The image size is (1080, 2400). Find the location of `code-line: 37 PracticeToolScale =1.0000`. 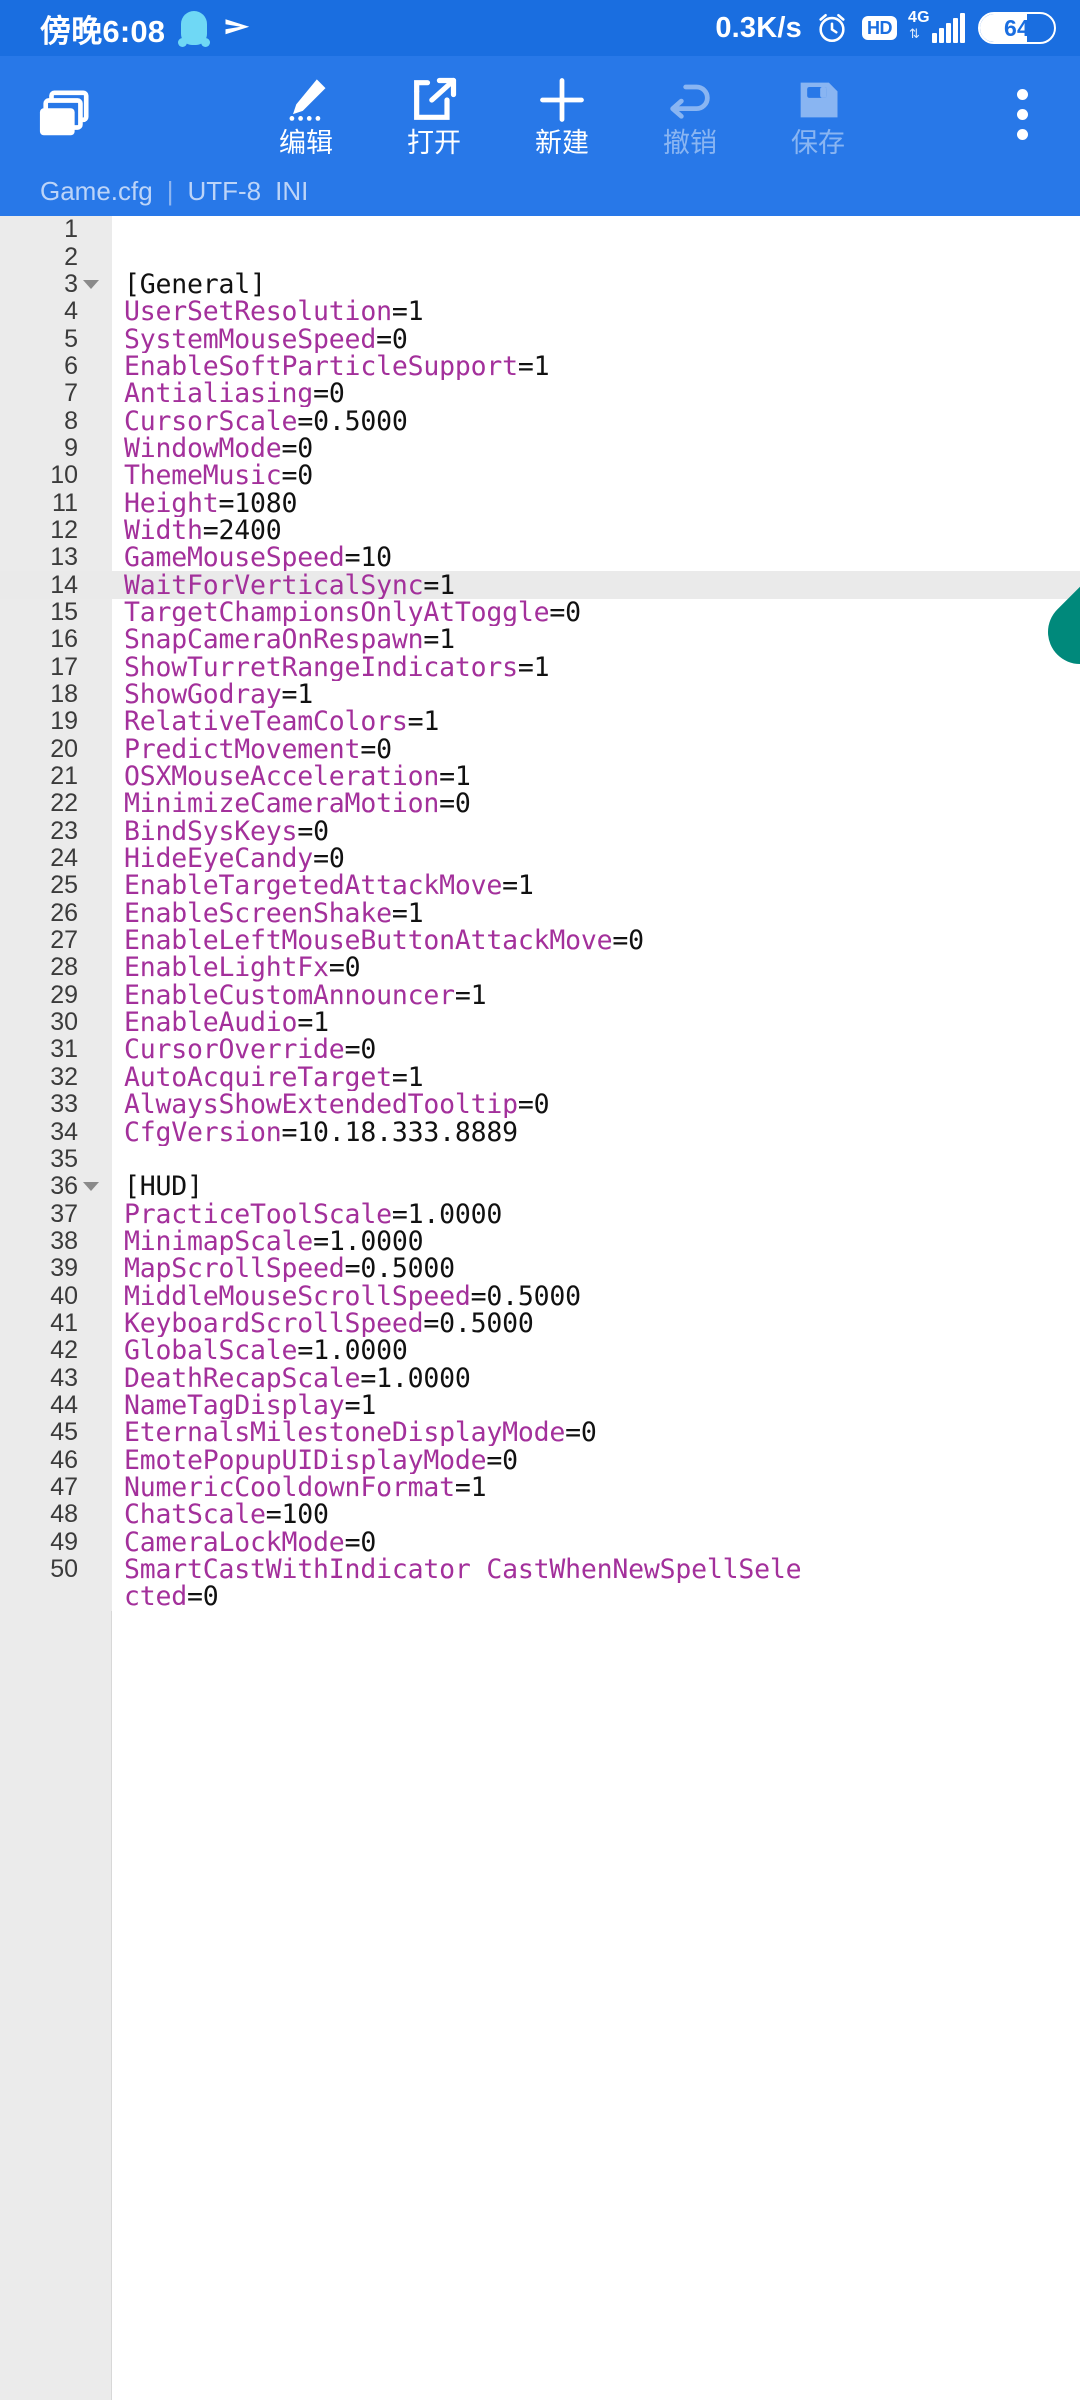

code-line: 37 PracticeToolScale =1.0000 is located at coordinates (540, 1214).